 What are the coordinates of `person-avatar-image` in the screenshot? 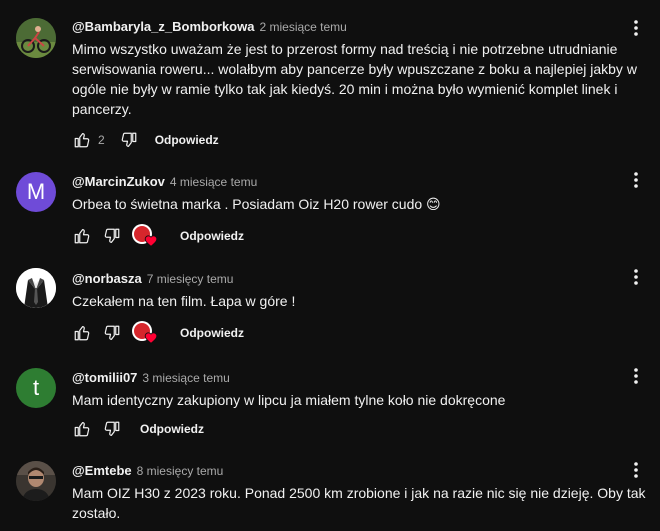 It's located at (36, 481).